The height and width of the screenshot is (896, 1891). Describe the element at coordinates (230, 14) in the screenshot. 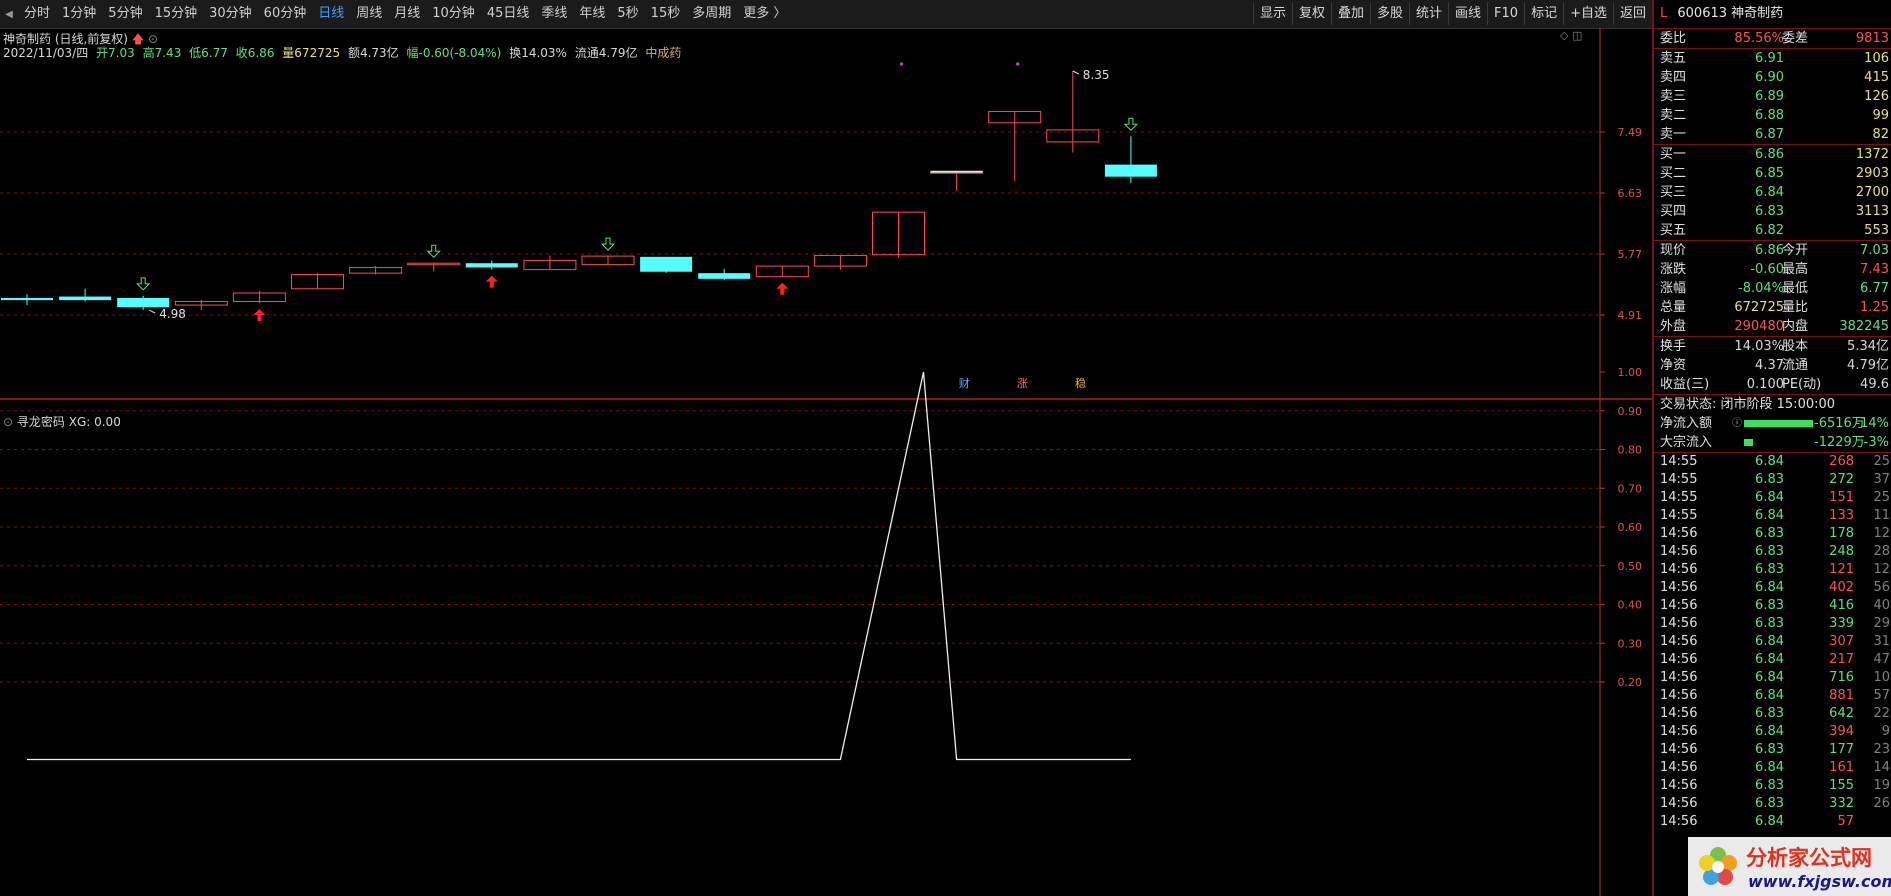

I see `period-tab: 30分钟` at that location.